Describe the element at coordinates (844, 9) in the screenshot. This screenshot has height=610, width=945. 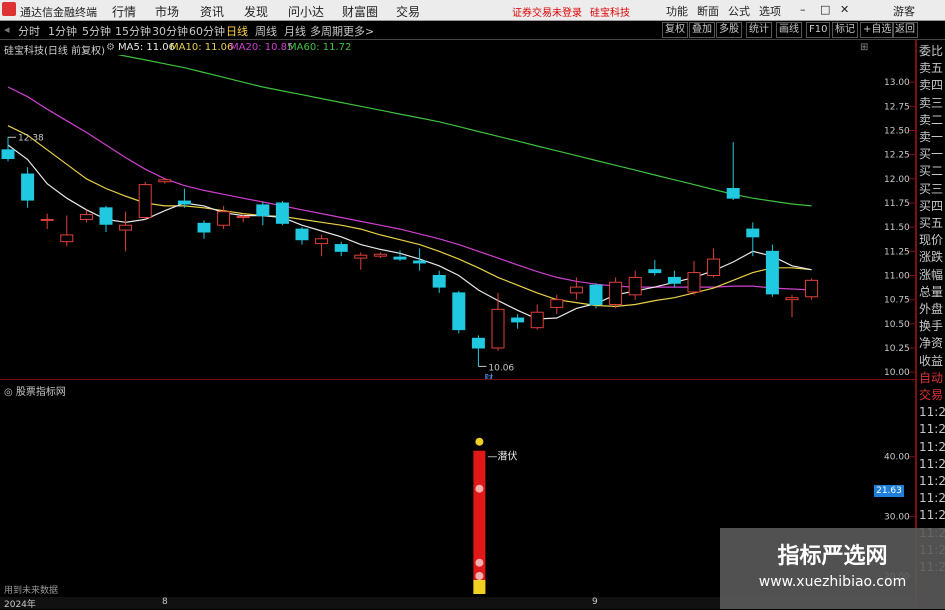
I see `close-icon: ✕` at that location.